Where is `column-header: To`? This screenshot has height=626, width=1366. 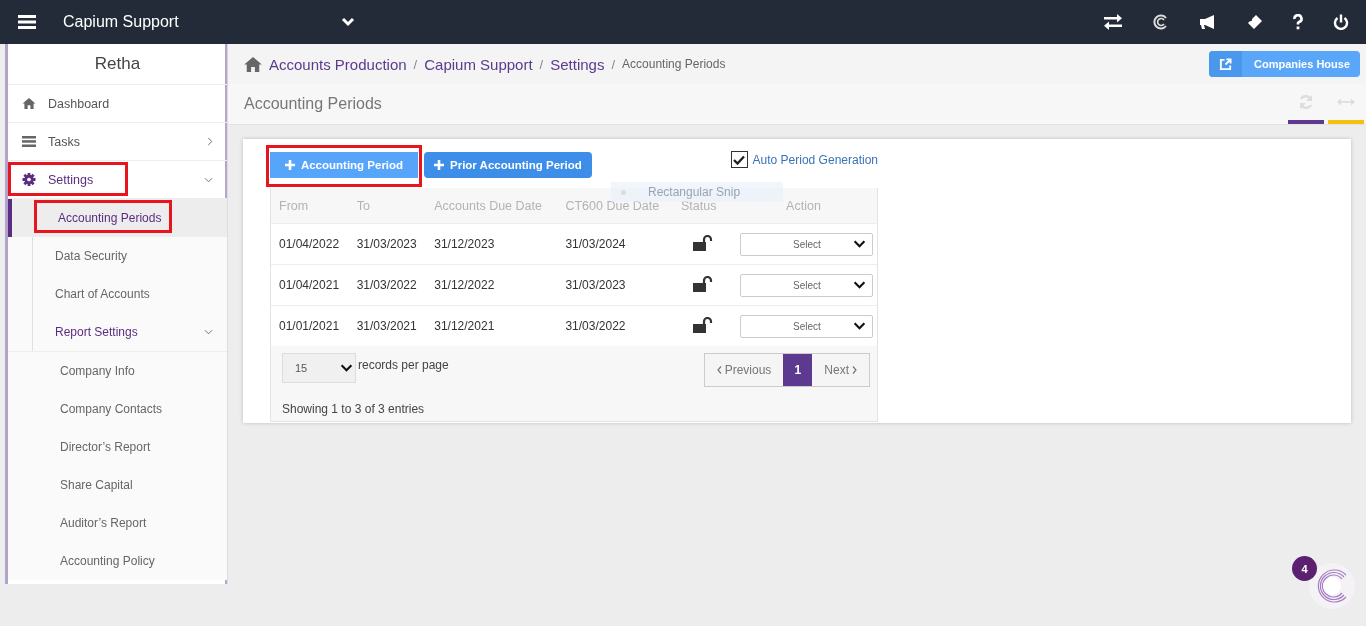
column-header: To is located at coordinates (363, 205).